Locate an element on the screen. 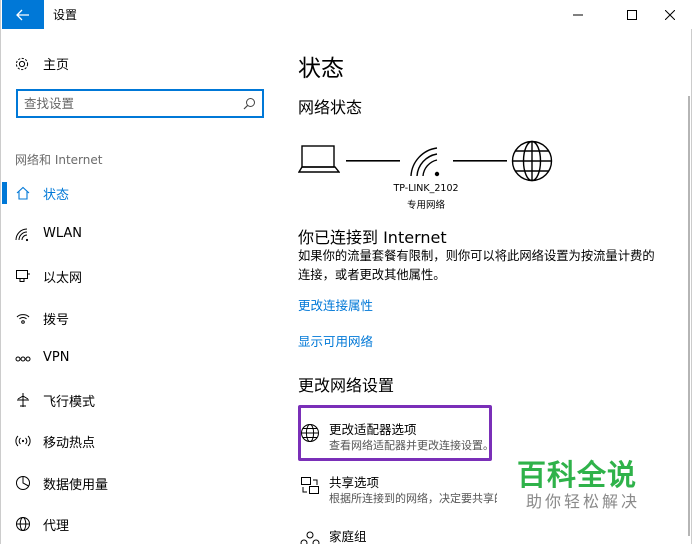 This screenshot has width=692, height=544. option-title: 更改适配器选项 is located at coordinates (373, 429).